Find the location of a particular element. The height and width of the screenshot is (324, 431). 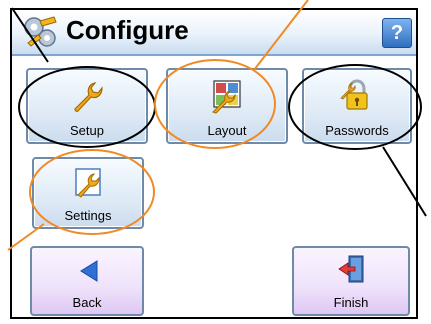

gears-icon is located at coordinates (40, 31).